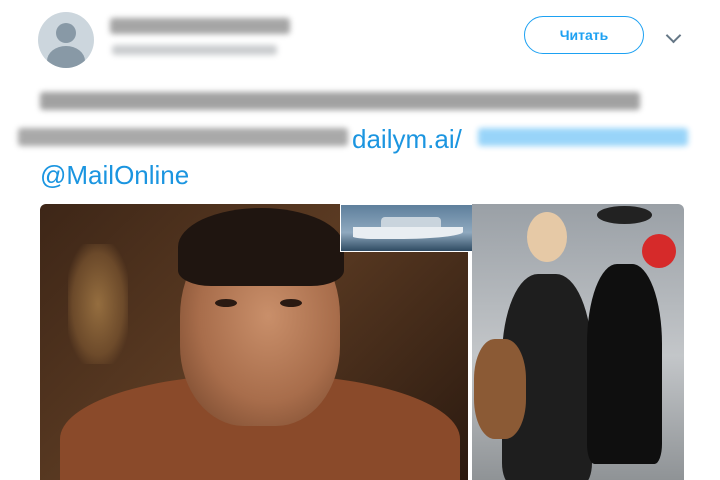  I want to click on photo-yacht-inset, so click(410, 228).